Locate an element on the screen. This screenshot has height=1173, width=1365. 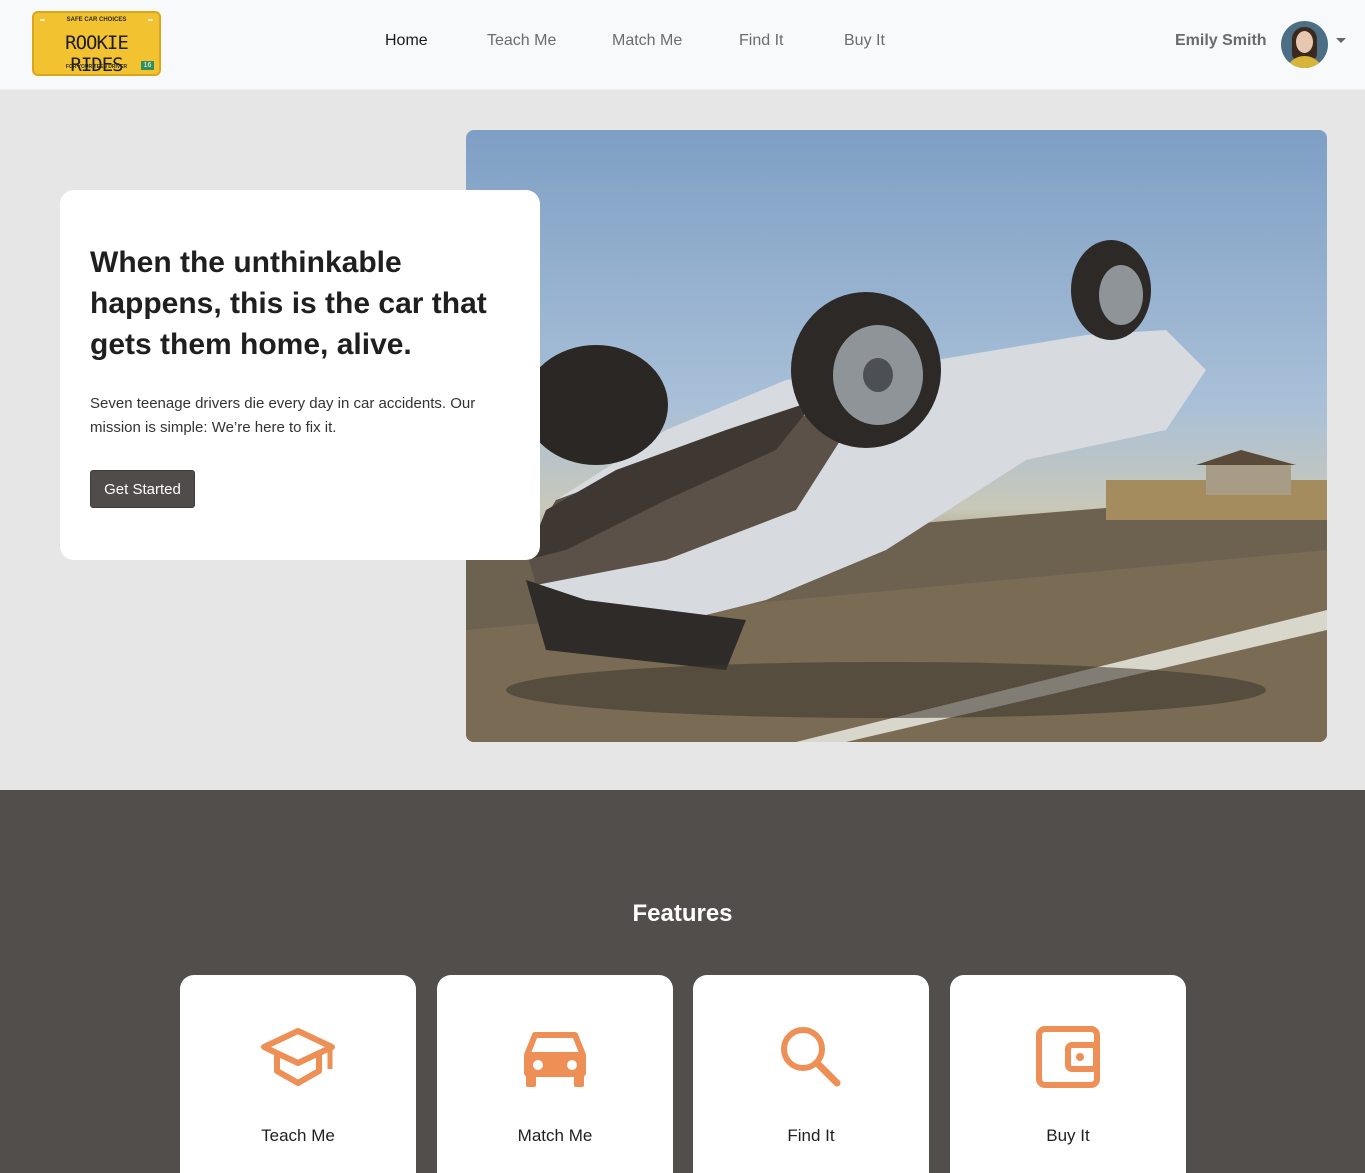
feature-label: Match Me is located at coordinates (555, 1135).